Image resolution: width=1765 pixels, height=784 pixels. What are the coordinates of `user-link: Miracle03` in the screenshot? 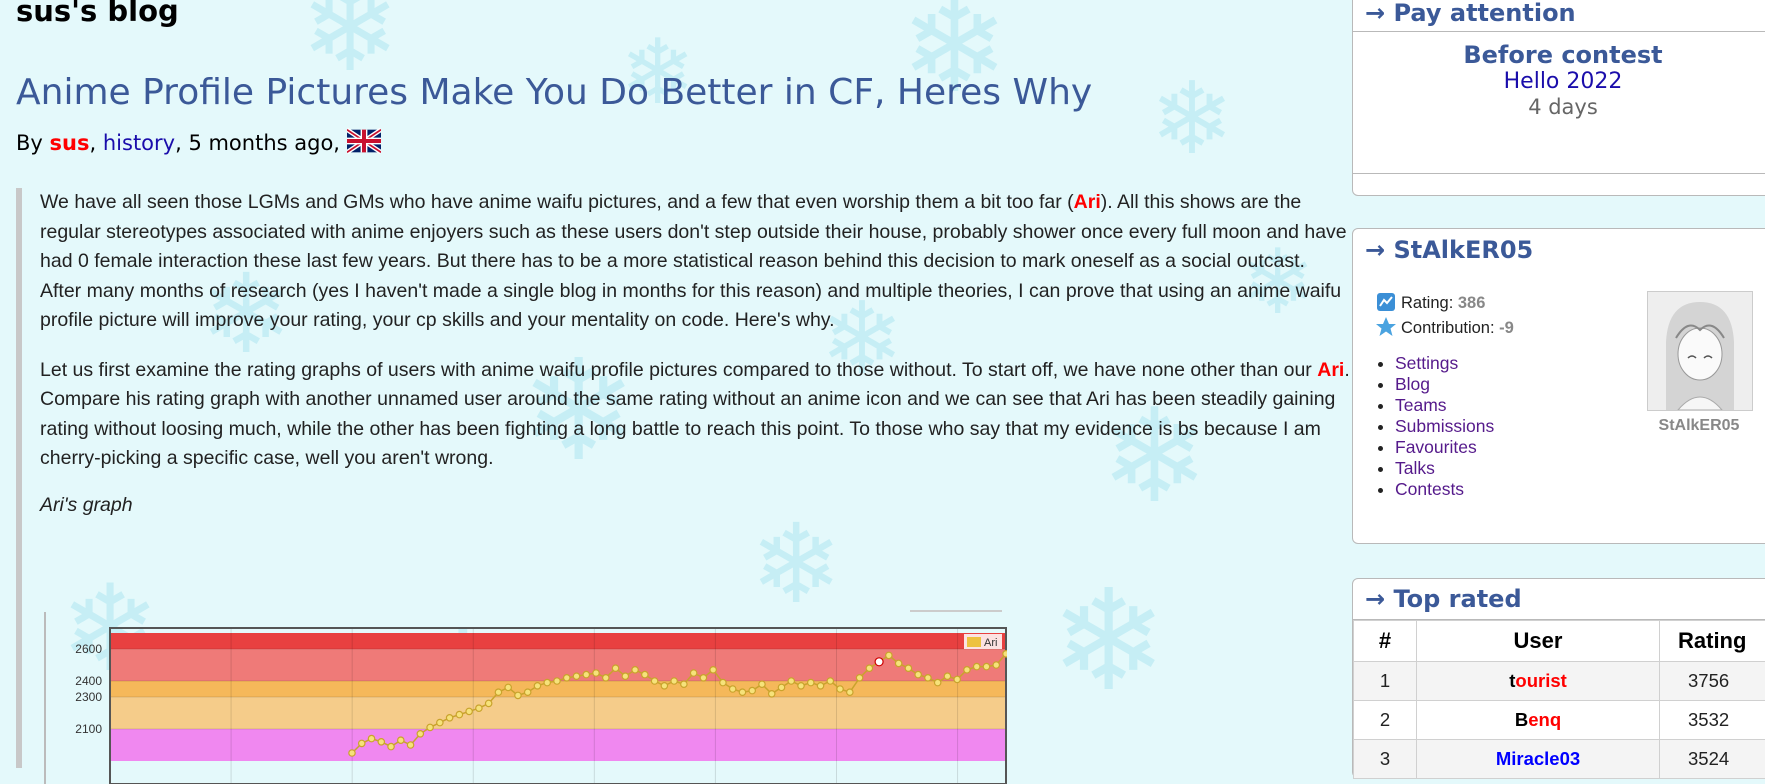 It's located at (1538, 758).